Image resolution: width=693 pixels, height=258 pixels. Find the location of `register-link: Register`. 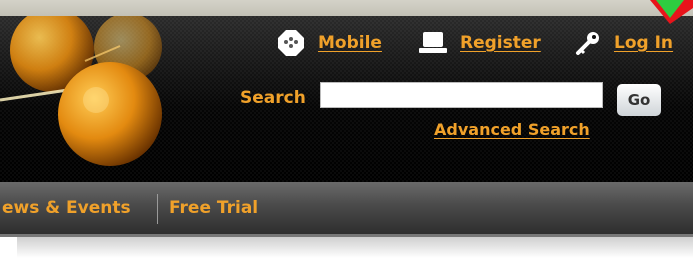

register-link: Register is located at coordinates (479, 43).